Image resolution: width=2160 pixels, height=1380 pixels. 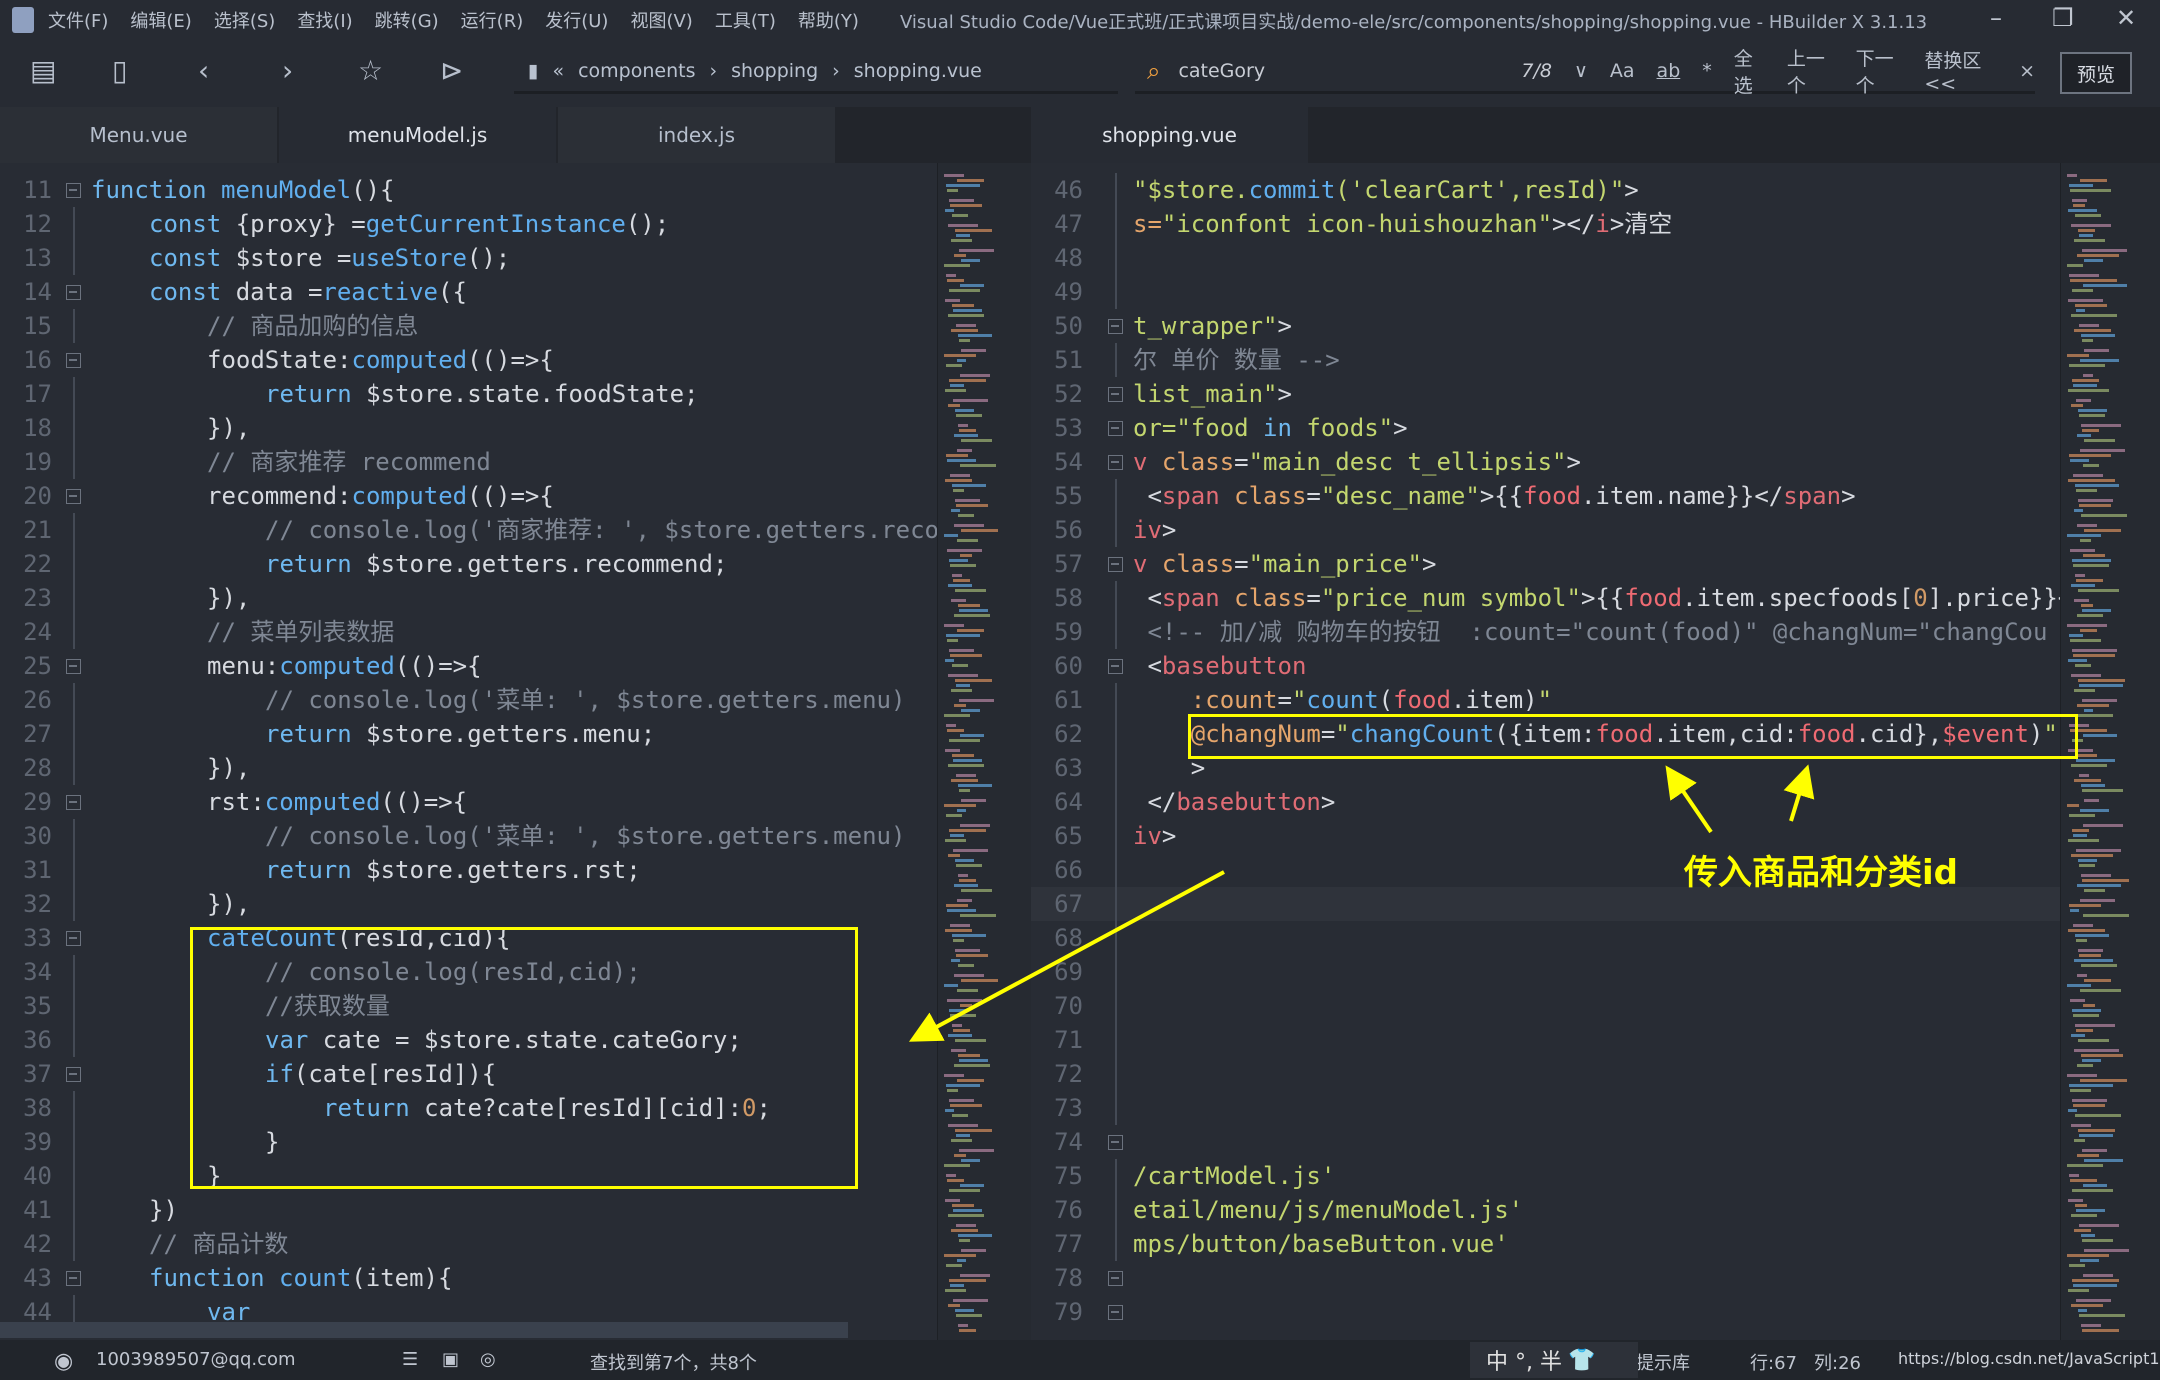 What do you see at coordinates (1545, 1142) in the screenshot?
I see `code-line: 74` at bounding box center [1545, 1142].